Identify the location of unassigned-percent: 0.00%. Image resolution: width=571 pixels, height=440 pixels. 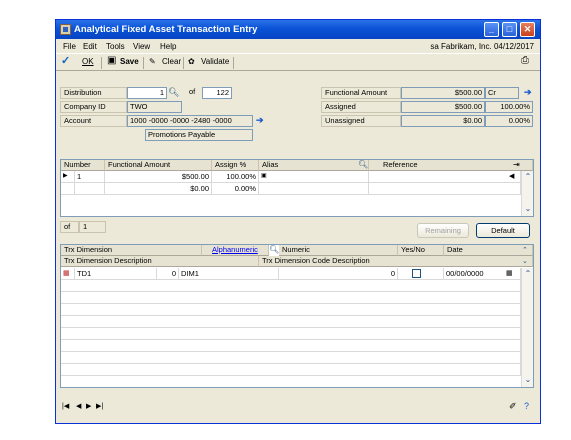
(509, 121).